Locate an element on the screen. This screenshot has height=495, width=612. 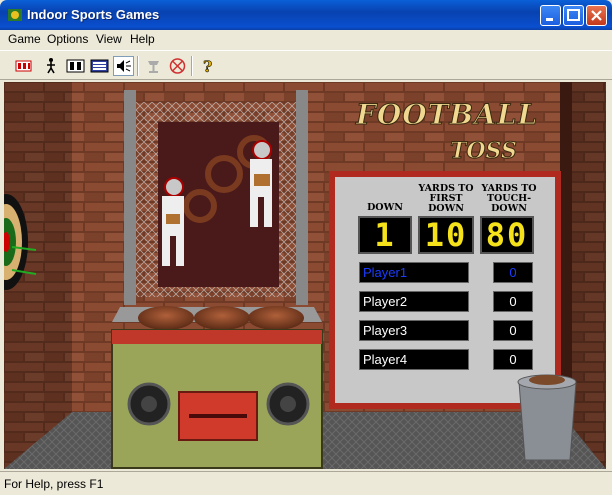
player-1-score: 0 is located at coordinates (513, 272).